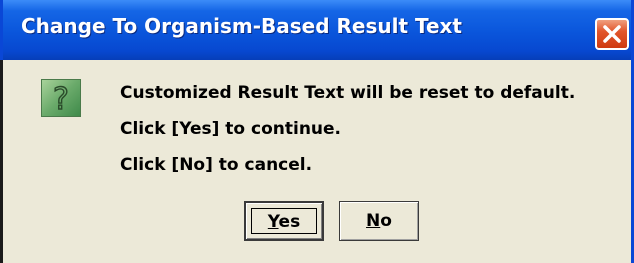  I want to click on window-edge, so click(1, 161).